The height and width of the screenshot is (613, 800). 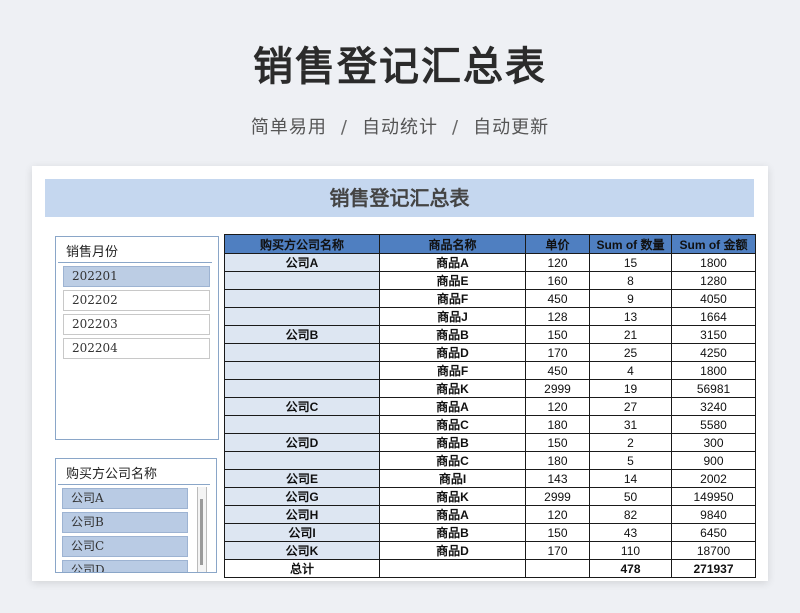 I want to click on total-cell-unit-price, so click(x=557, y=568).